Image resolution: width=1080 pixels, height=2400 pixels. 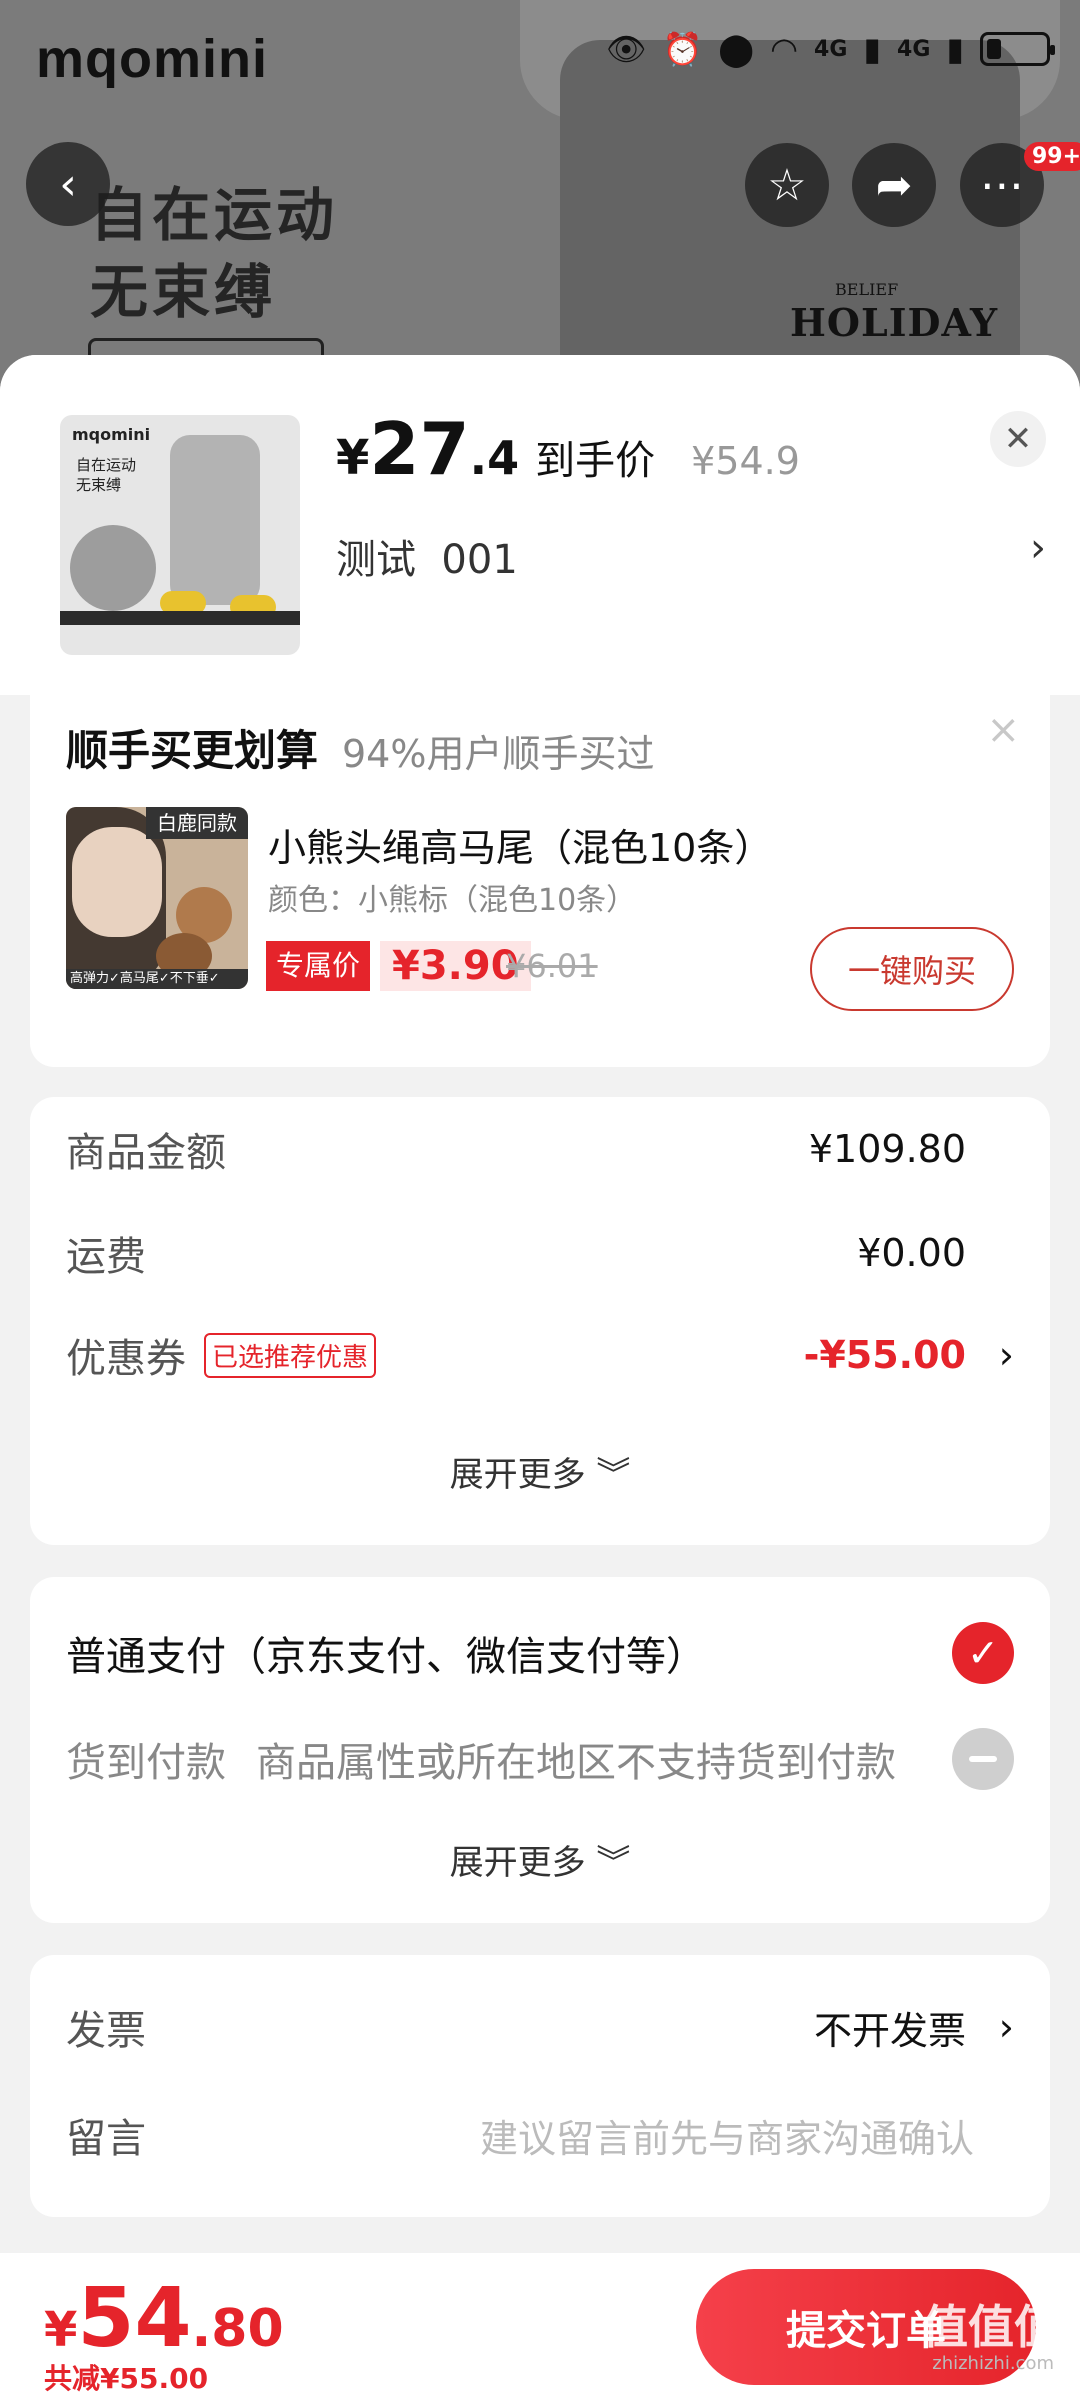 I want to click on coupon-chip: 已选推荐优惠, so click(x=290, y=1355).